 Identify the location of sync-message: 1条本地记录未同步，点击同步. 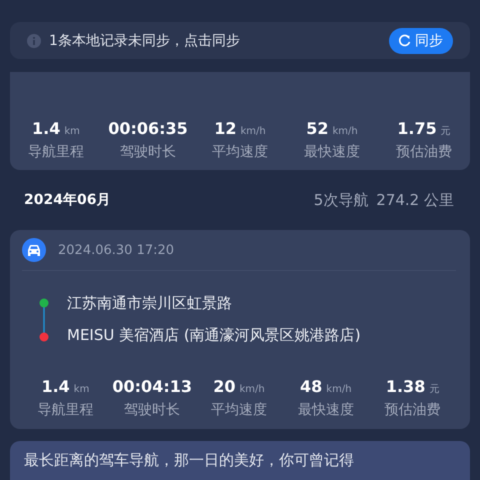
(145, 41).